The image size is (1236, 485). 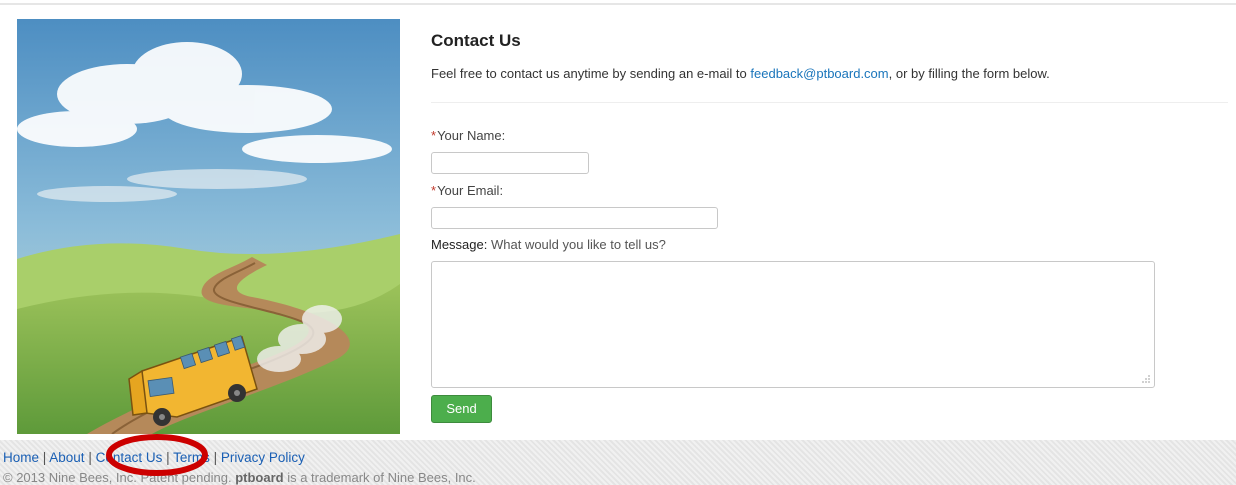 I want to click on divider, so click(x=829, y=102).